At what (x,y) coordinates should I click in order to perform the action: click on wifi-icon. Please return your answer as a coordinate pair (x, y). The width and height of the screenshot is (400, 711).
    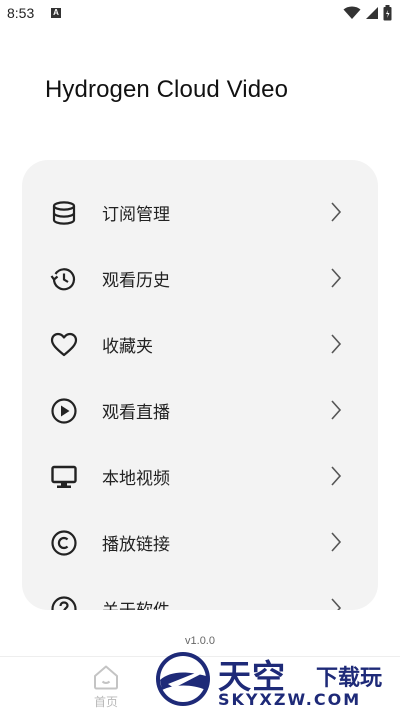
    Looking at the image, I should click on (352, 12).